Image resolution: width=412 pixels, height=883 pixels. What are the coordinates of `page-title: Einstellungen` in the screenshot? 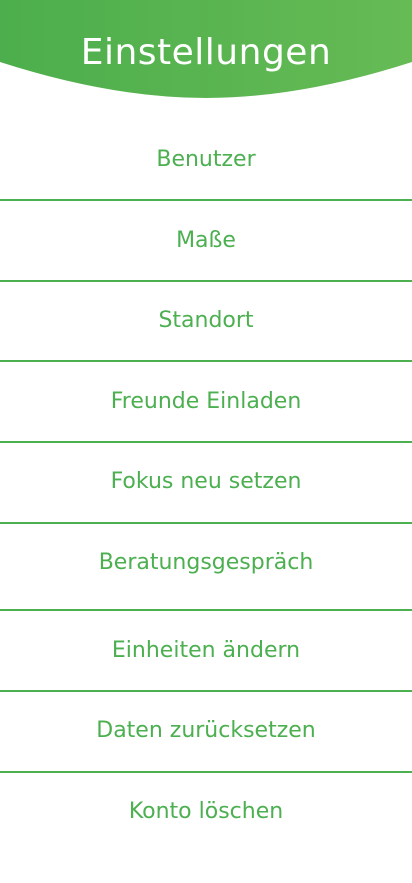 It's located at (206, 52).